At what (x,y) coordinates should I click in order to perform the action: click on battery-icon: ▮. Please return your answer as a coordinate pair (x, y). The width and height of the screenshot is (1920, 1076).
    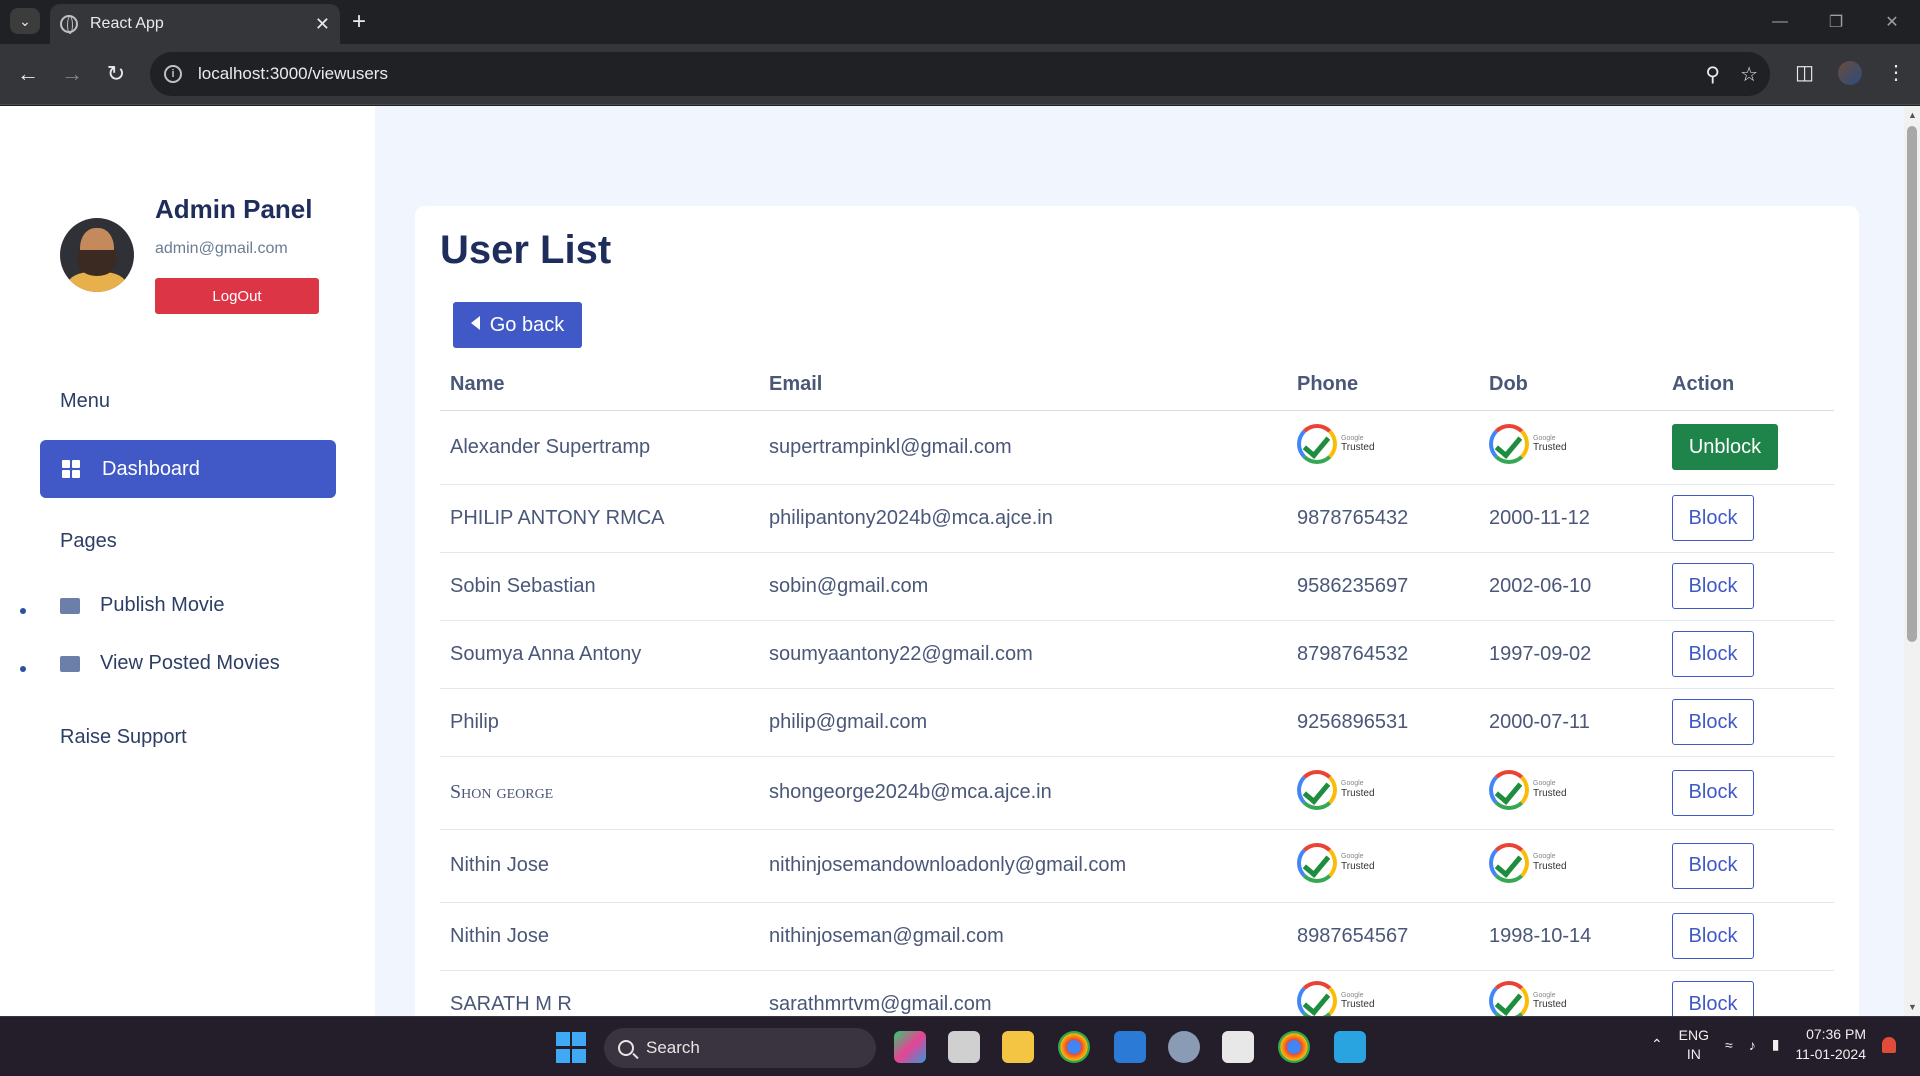
    Looking at the image, I should click on (1776, 1044).